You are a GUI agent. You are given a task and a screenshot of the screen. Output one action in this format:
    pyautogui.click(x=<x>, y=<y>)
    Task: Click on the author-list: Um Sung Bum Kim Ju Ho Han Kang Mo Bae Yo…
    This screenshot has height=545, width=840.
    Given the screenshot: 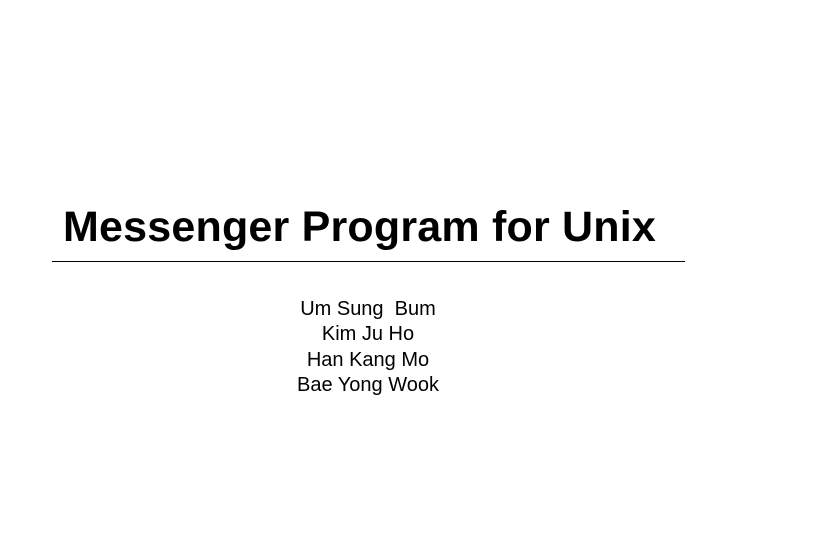 What is the action you would take?
    pyautogui.click(x=368, y=347)
    